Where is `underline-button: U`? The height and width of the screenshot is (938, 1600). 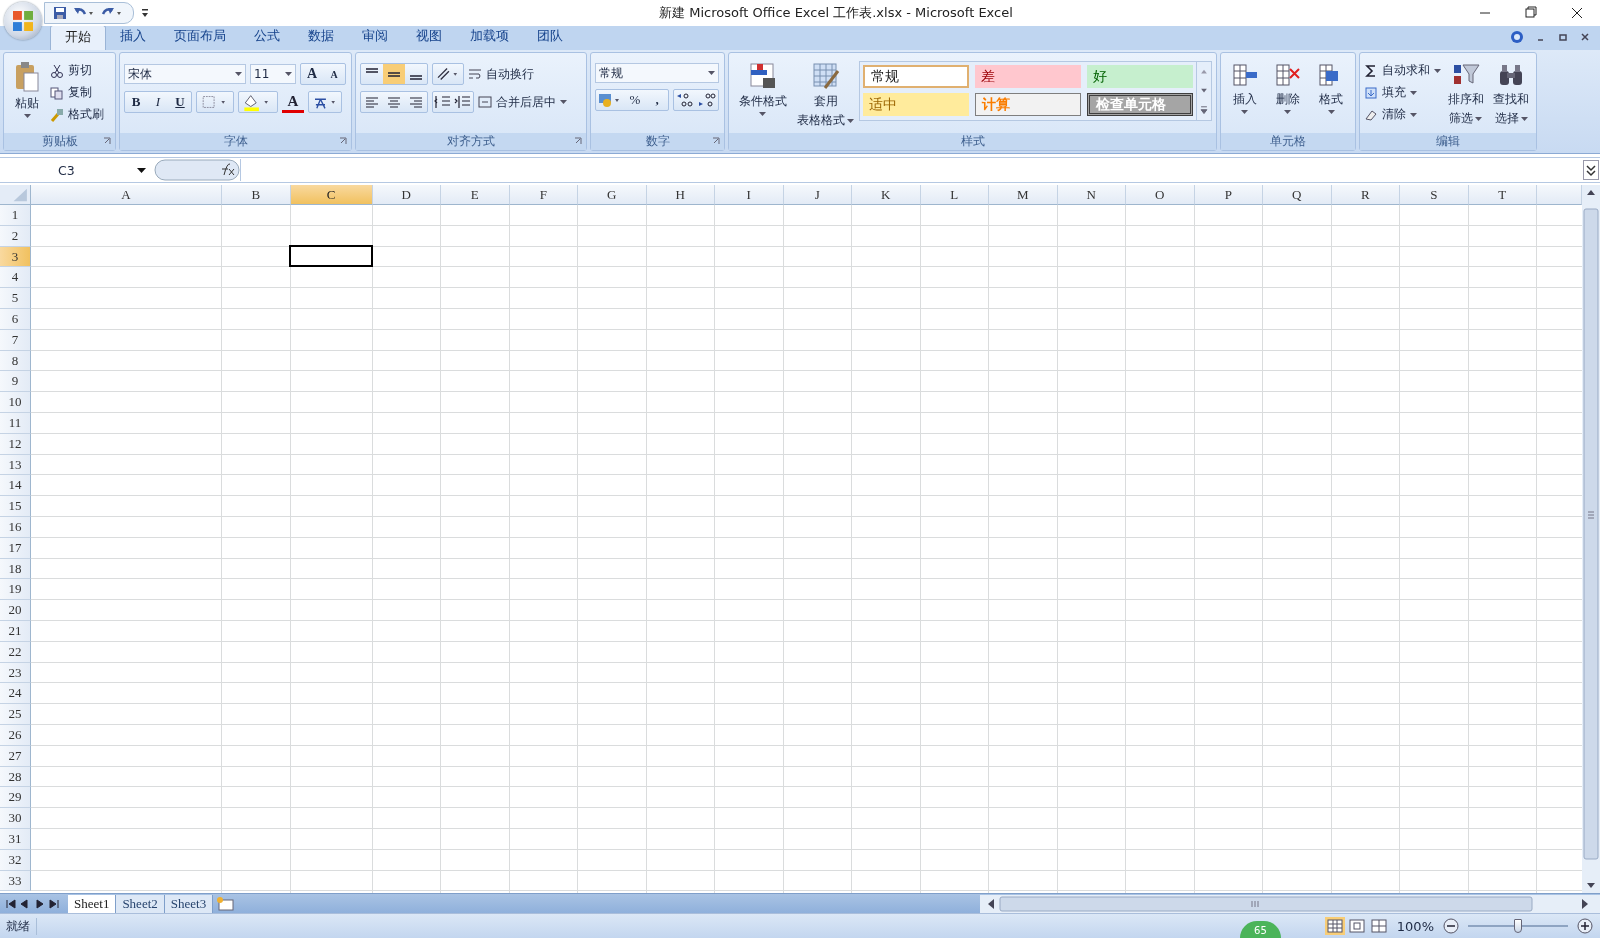
underline-button: U is located at coordinates (180, 102).